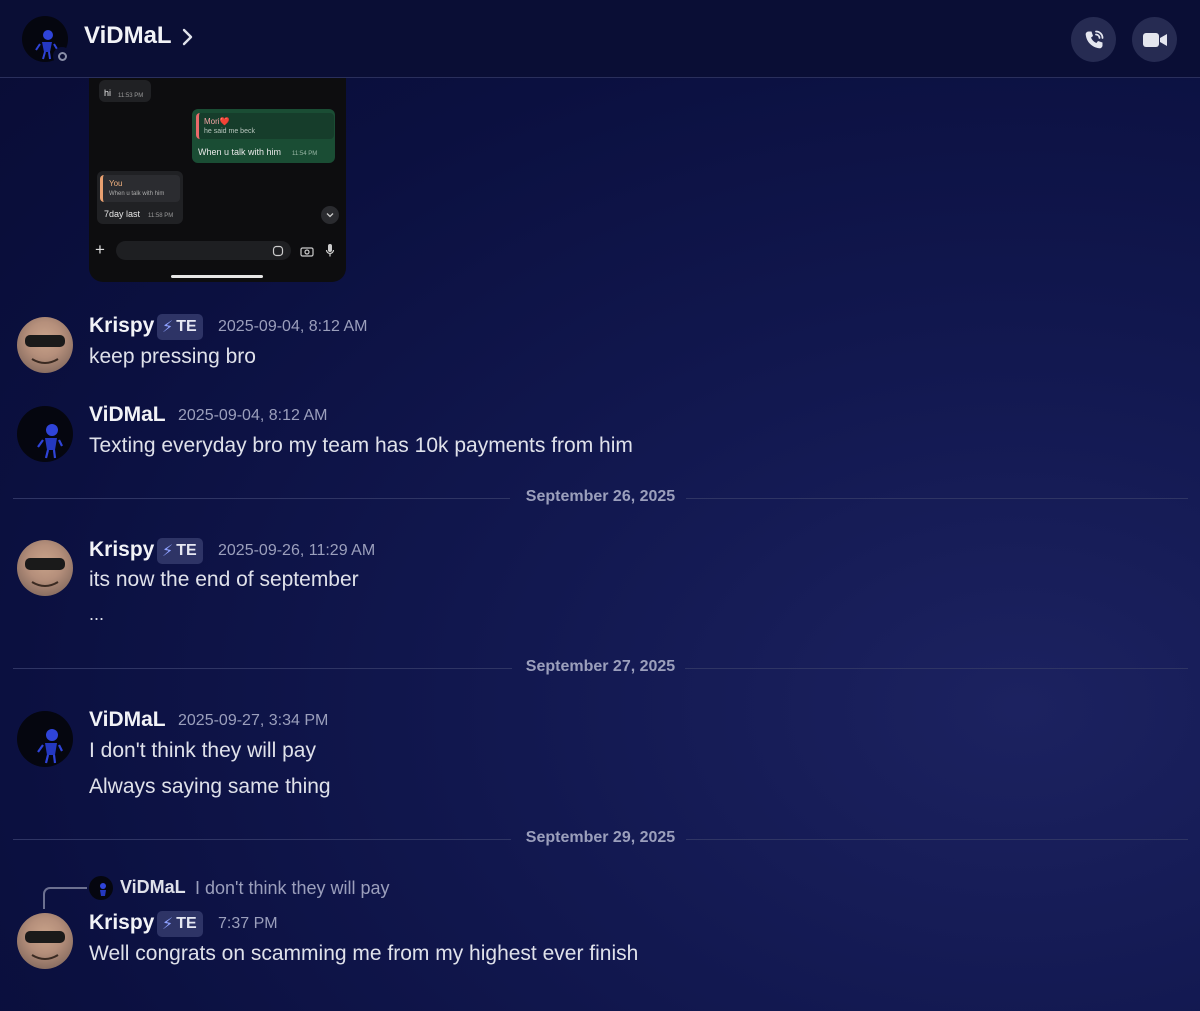  What do you see at coordinates (122, 214) in the screenshot?
I see `embed-msg3-text: 7day last` at bounding box center [122, 214].